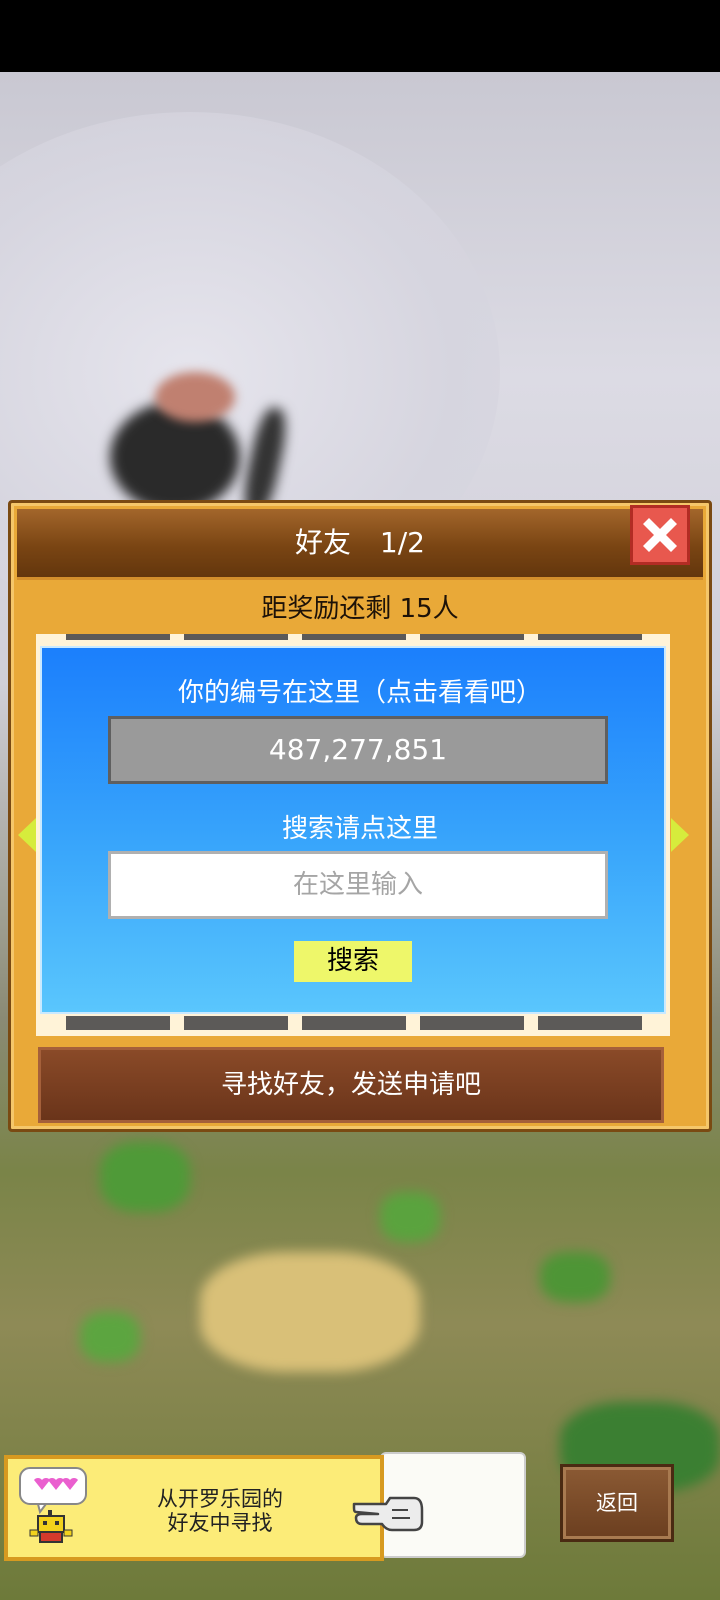 The height and width of the screenshot is (1600, 720). What do you see at coordinates (351, 1085) in the screenshot?
I see `find-friends-button: 寻找好友，发送申请吧` at bounding box center [351, 1085].